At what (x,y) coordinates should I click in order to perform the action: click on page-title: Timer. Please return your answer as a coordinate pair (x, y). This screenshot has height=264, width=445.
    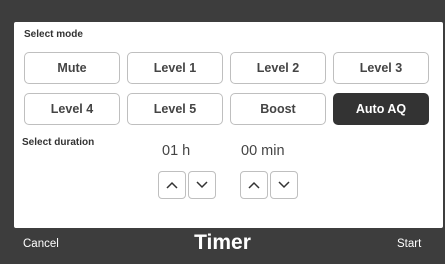
    Looking at the image, I should click on (222, 242).